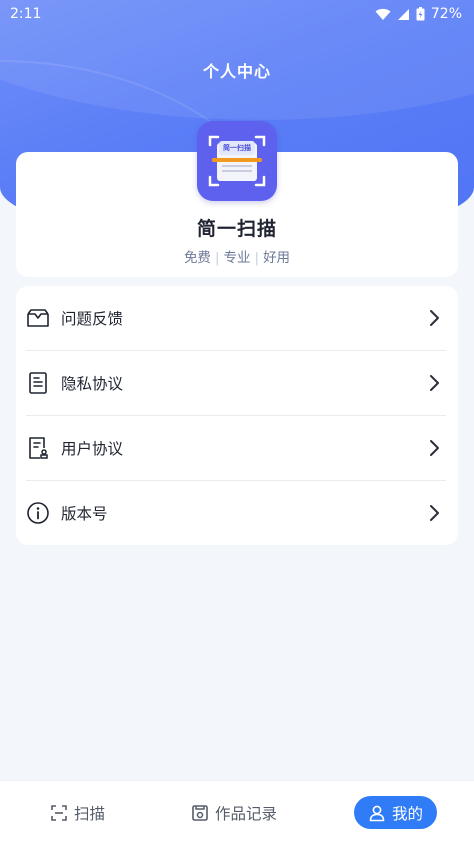 This screenshot has width=474, height=843. I want to click on signal-icon, so click(403, 14).